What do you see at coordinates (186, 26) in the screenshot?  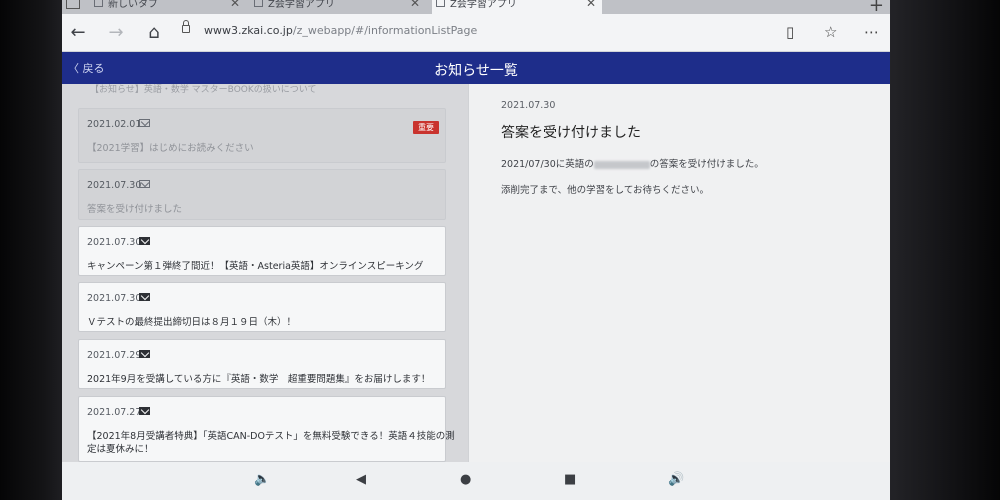 I see `lock-icon` at bounding box center [186, 26].